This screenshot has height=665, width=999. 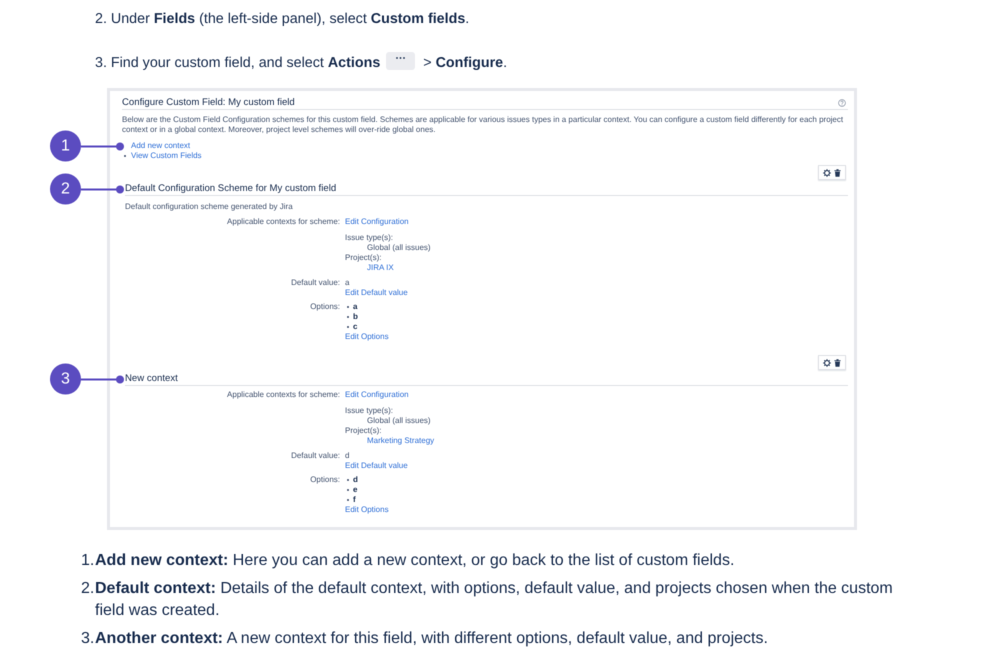 What do you see at coordinates (465, 63) in the screenshot?
I see `step-text: > Configure.` at bounding box center [465, 63].